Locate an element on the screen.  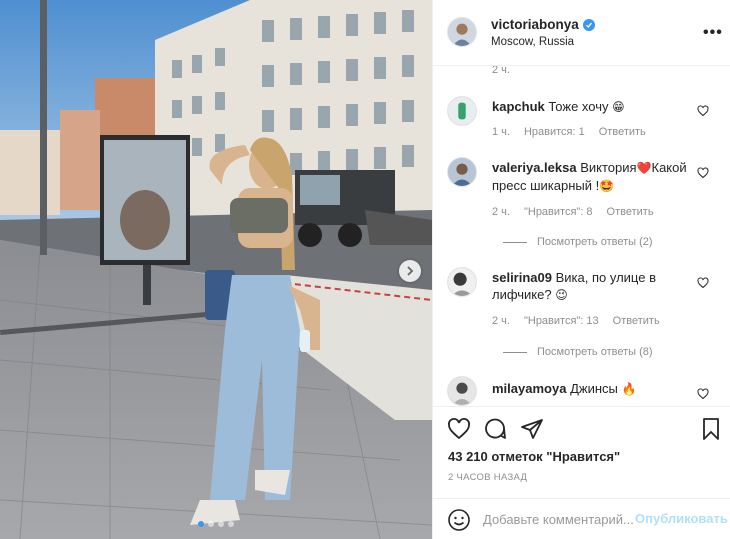
more-options-button: ••• is located at coordinates (713, 33).